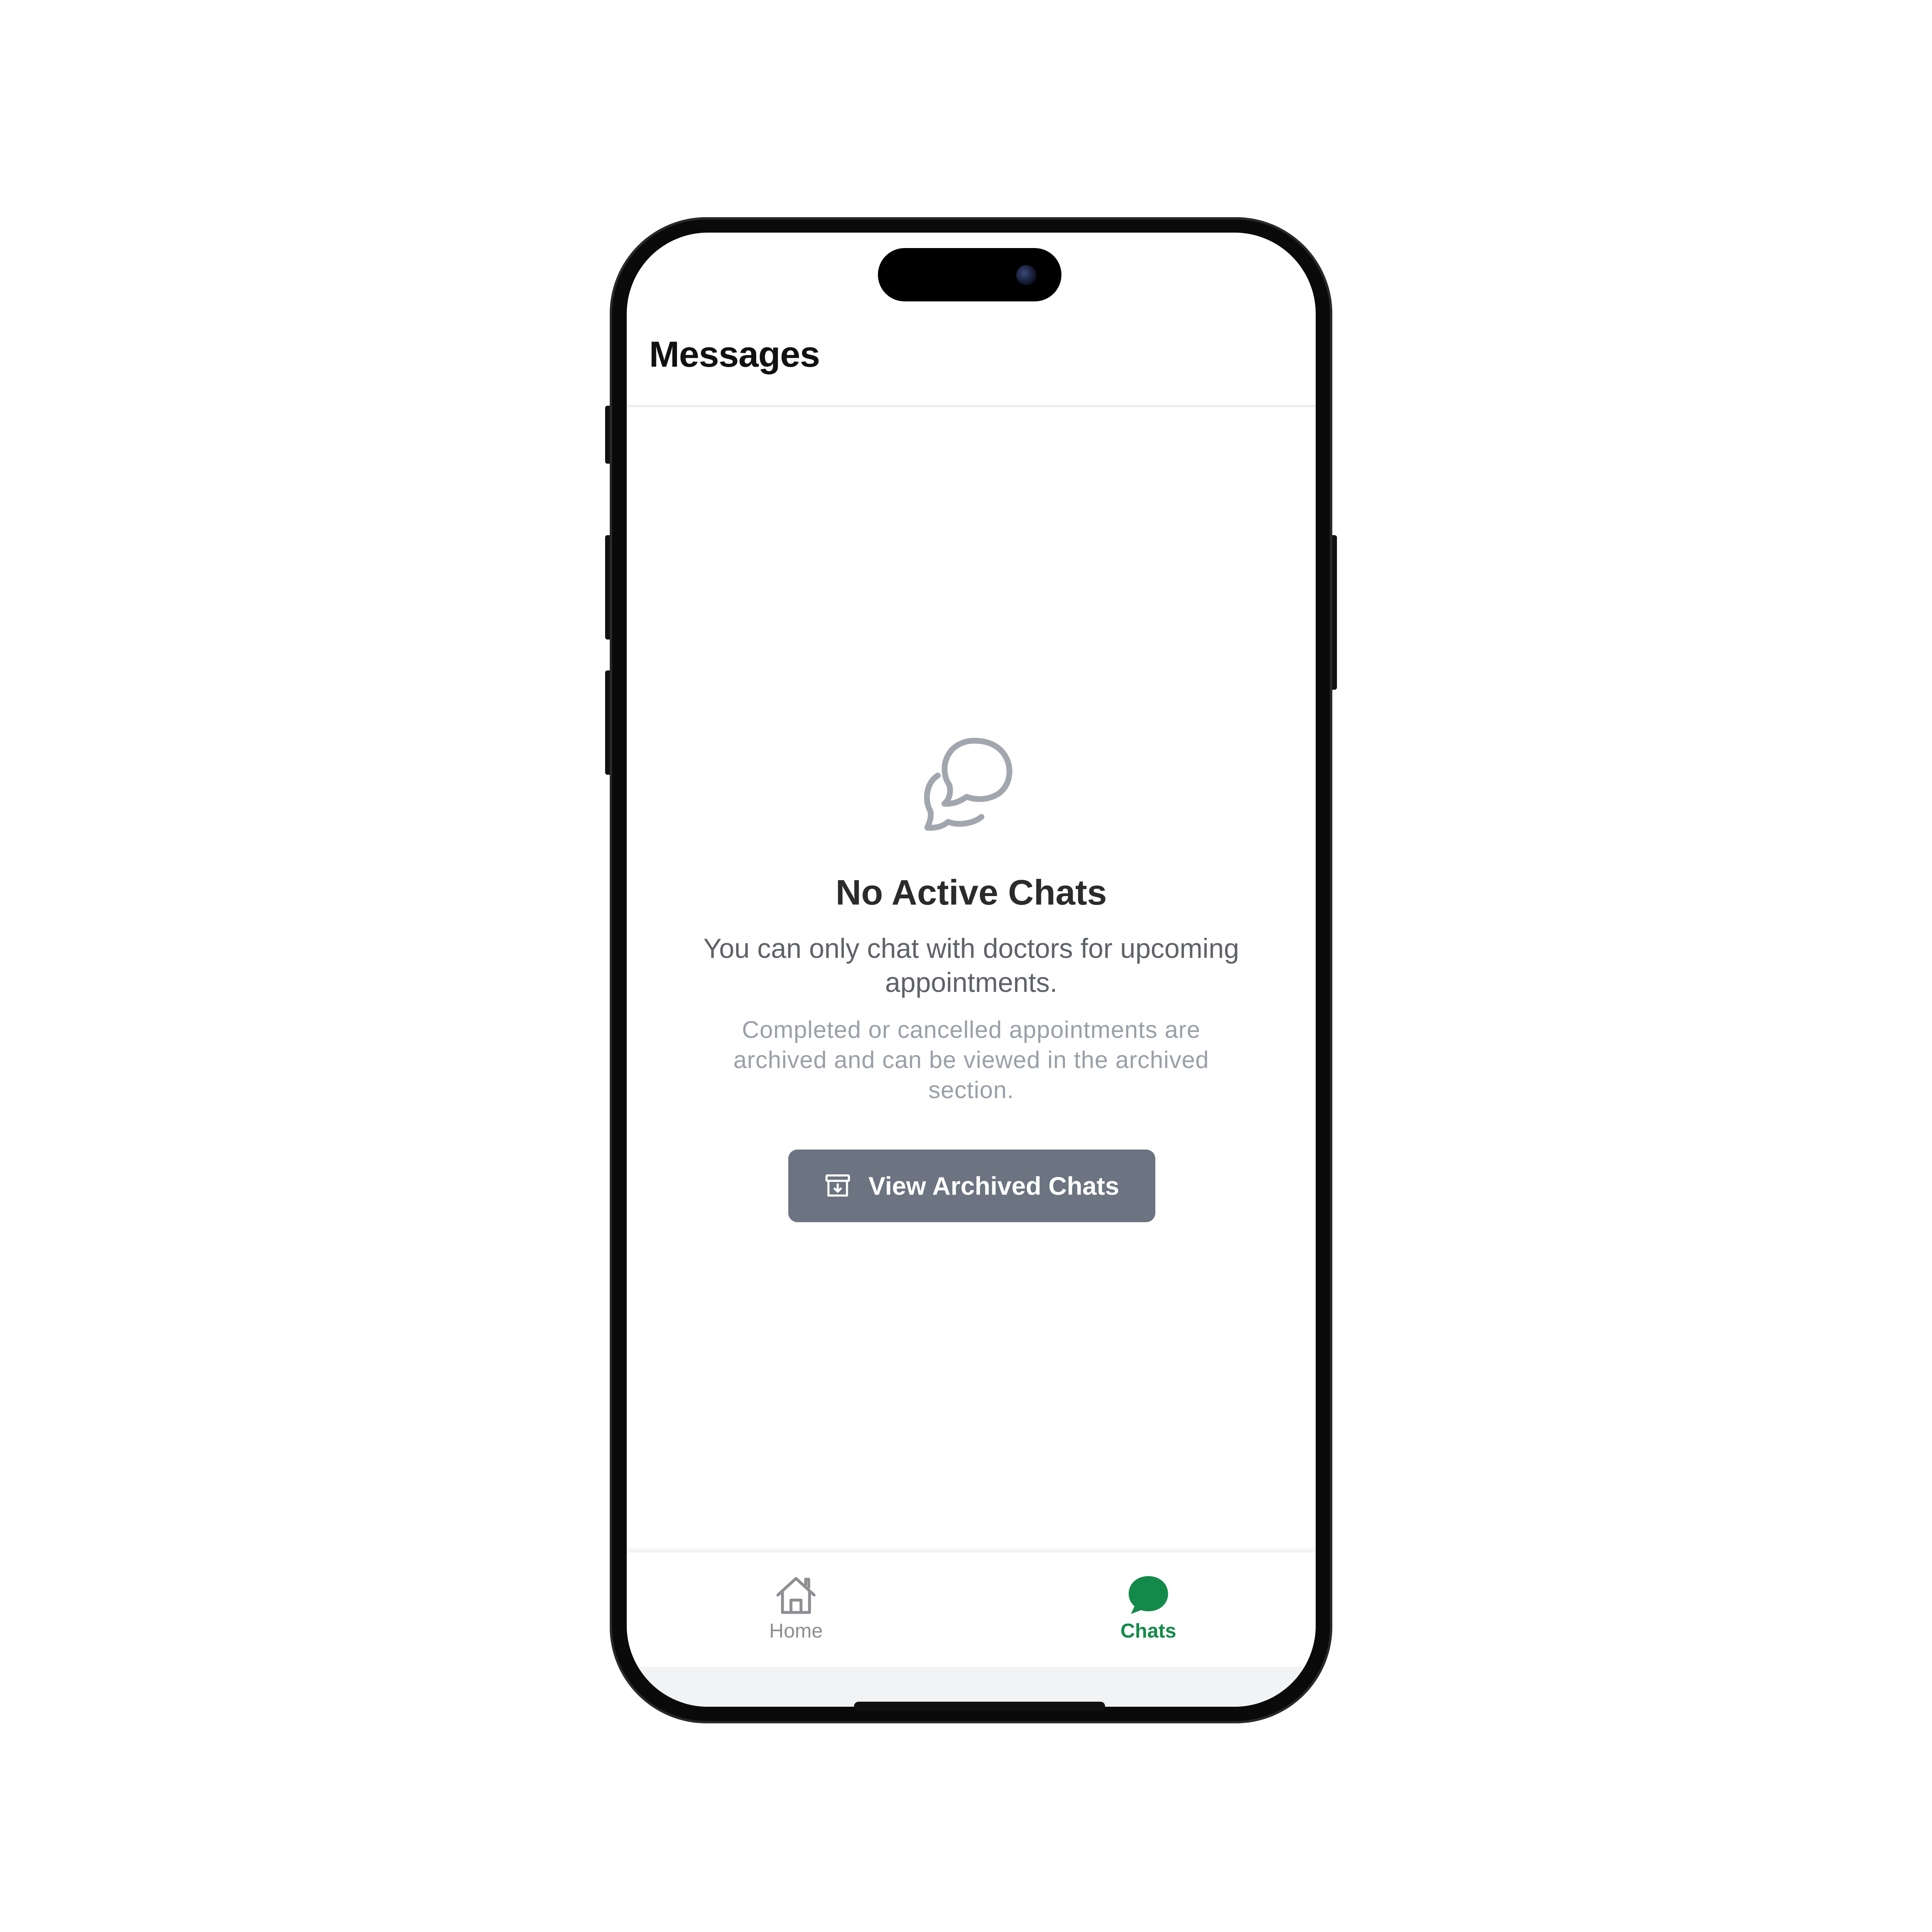 This screenshot has height=1932, width=1932. I want to click on view-archived-chats-label: View Archived Chats, so click(993, 1186).